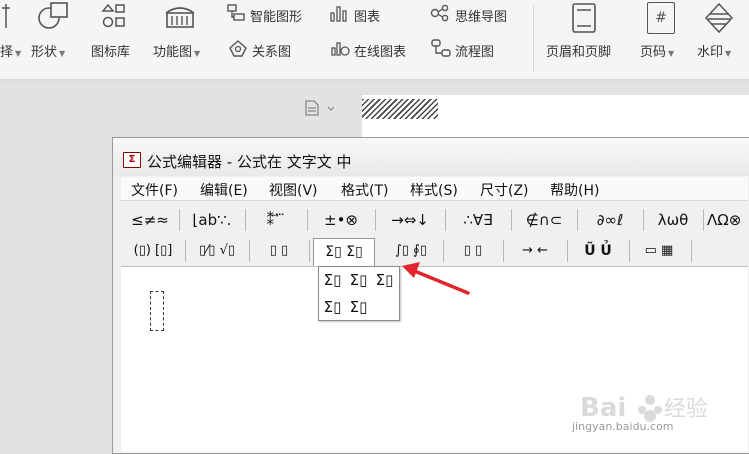  I want to click on svg-text: 经验, so click(686, 409).